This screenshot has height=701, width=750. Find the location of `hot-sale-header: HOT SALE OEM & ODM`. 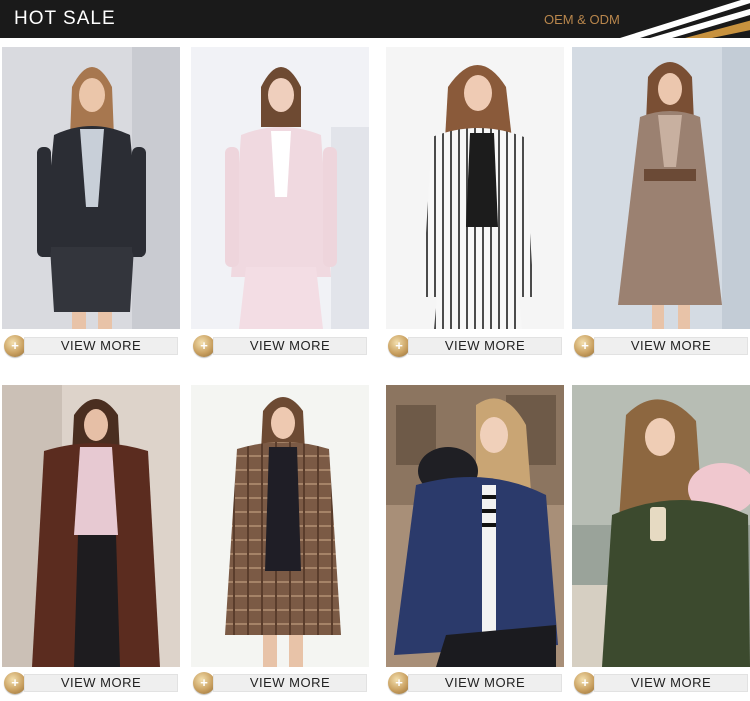

hot-sale-header: HOT SALE OEM & ODM is located at coordinates (375, 19).